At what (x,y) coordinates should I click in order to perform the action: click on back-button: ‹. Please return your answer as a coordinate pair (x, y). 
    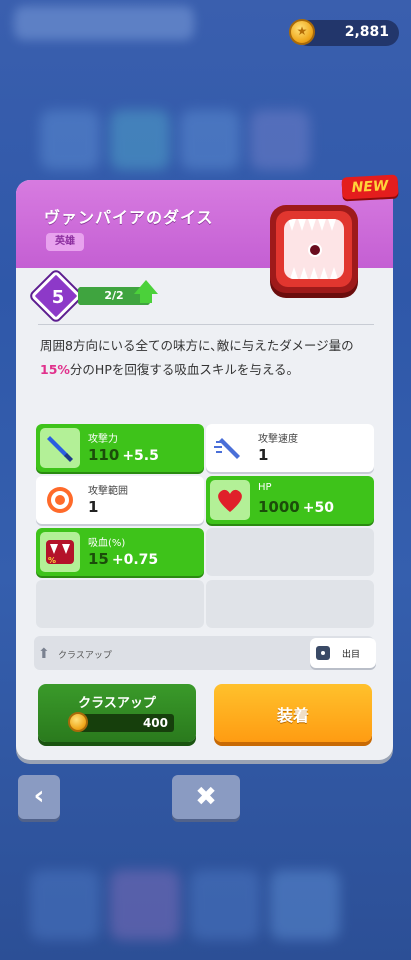
    Looking at the image, I should click on (39, 797).